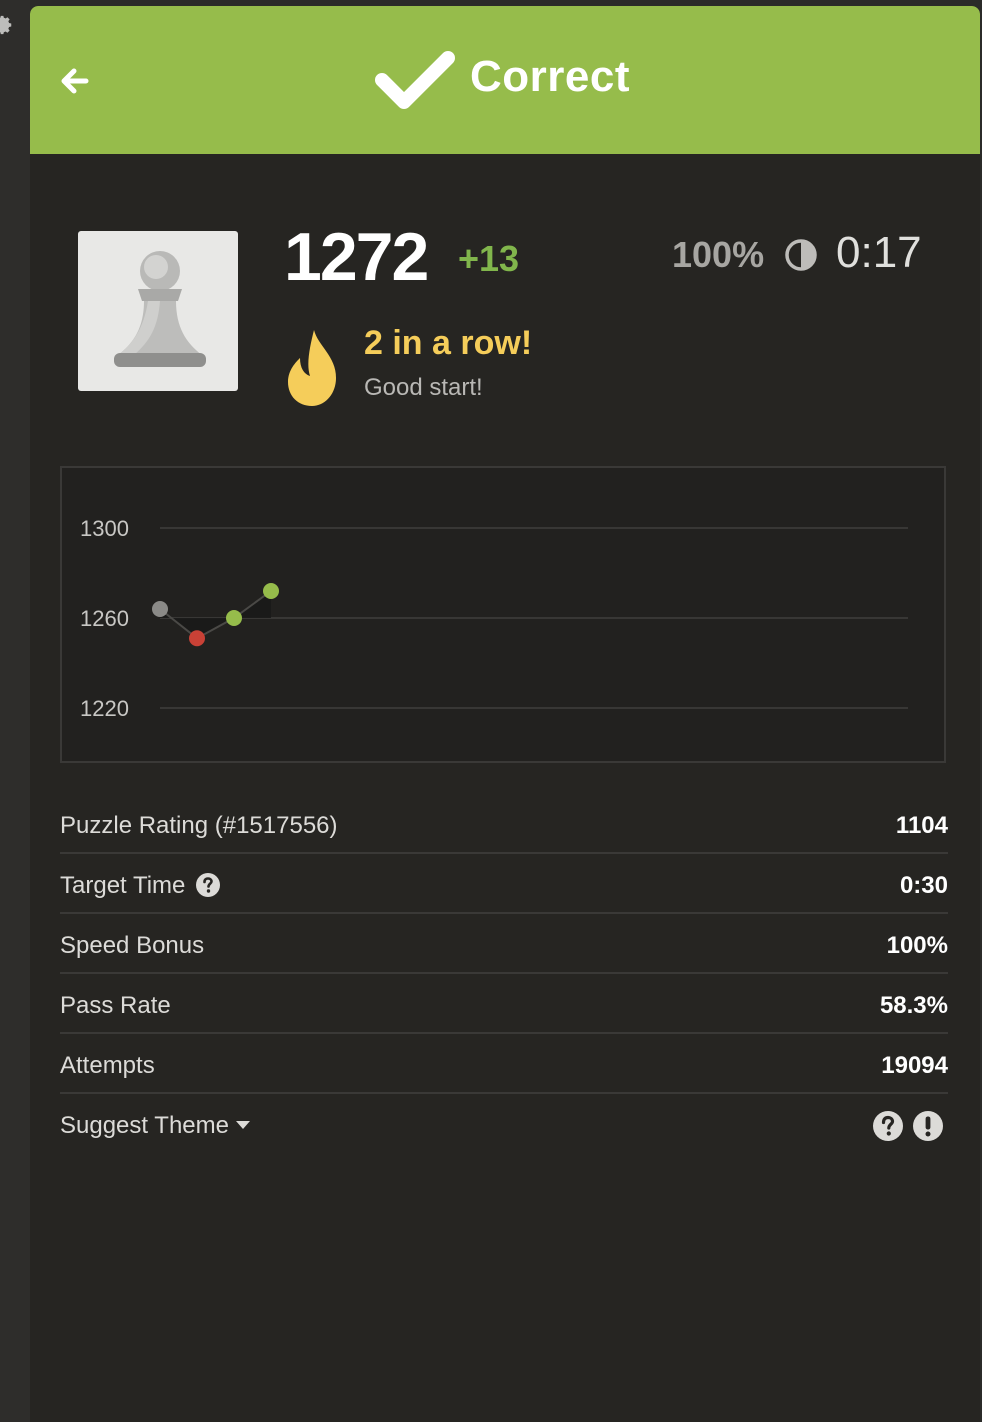  What do you see at coordinates (913, 1005) in the screenshot?
I see `stat-value: 58.3%` at bounding box center [913, 1005].